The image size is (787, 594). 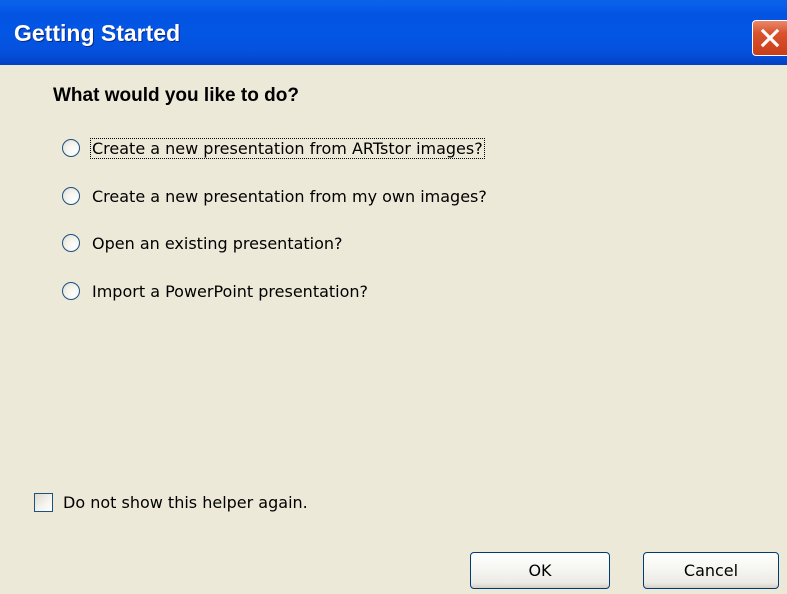 What do you see at coordinates (176, 95) in the screenshot?
I see `prompt-heading: What would you like to do?` at bounding box center [176, 95].